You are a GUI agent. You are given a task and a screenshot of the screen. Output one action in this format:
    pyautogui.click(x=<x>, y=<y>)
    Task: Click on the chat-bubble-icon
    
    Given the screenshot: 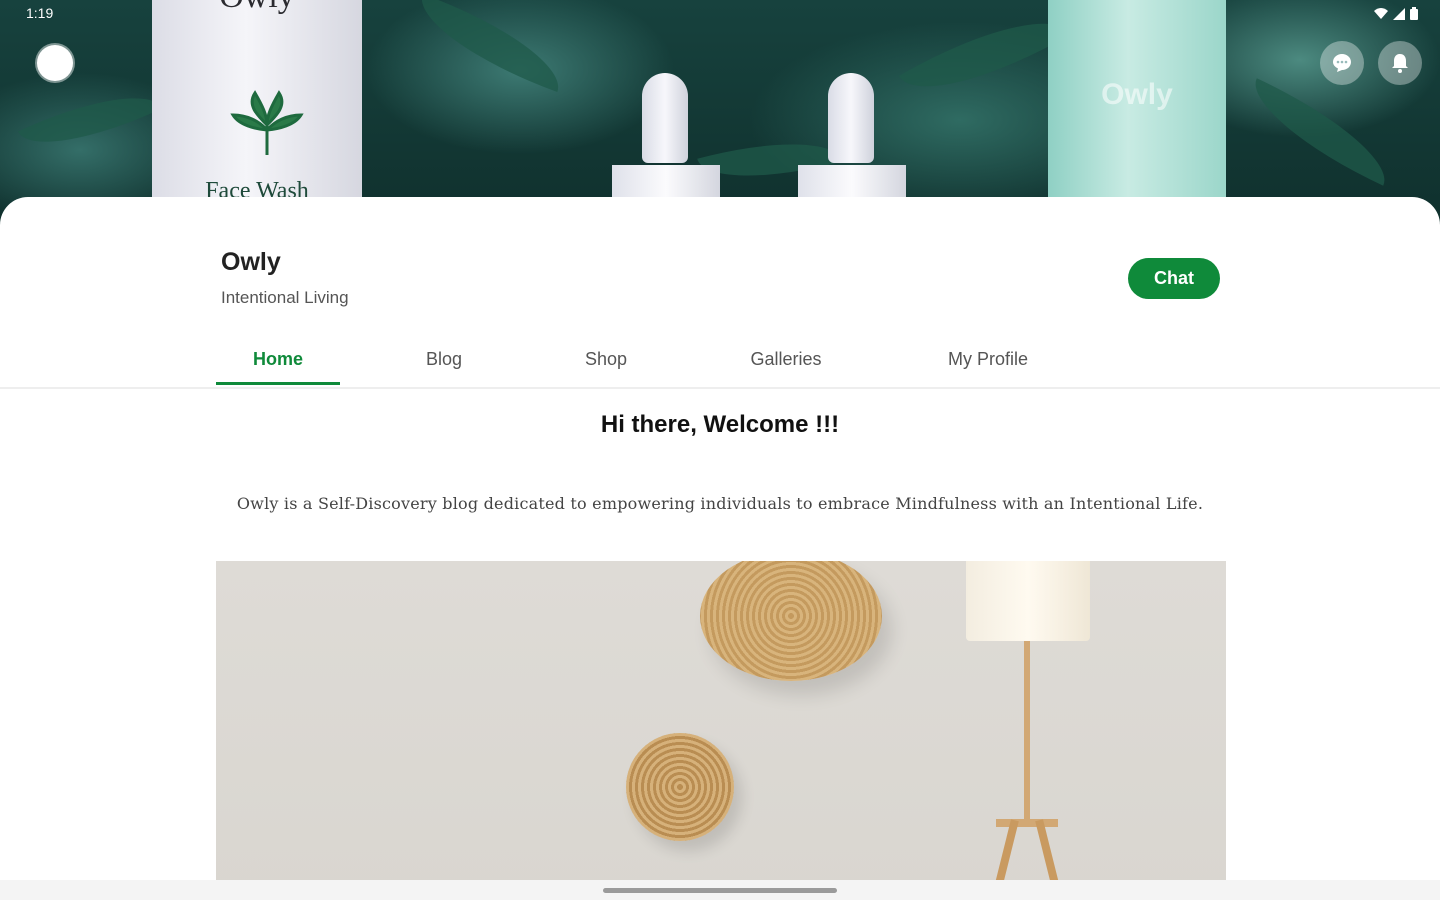 What is the action you would take?
    pyautogui.click(x=1342, y=63)
    